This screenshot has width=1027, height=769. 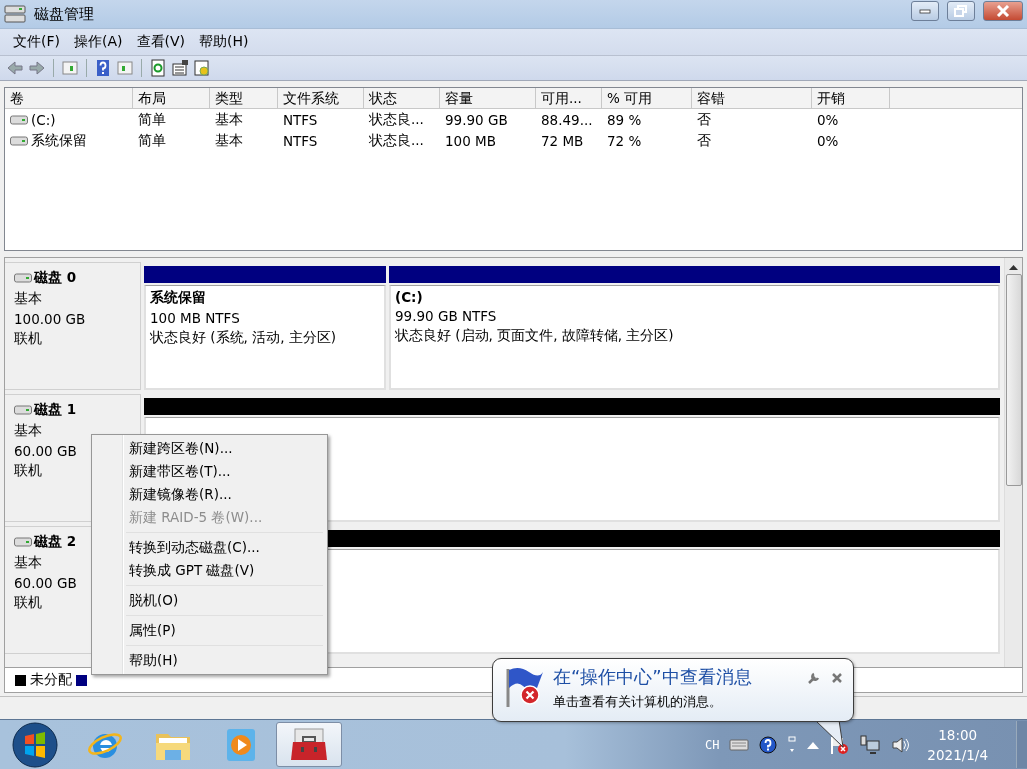 What do you see at coordinates (55, 278) in the screenshot?
I see `disk-name: 磁盘 0` at bounding box center [55, 278].